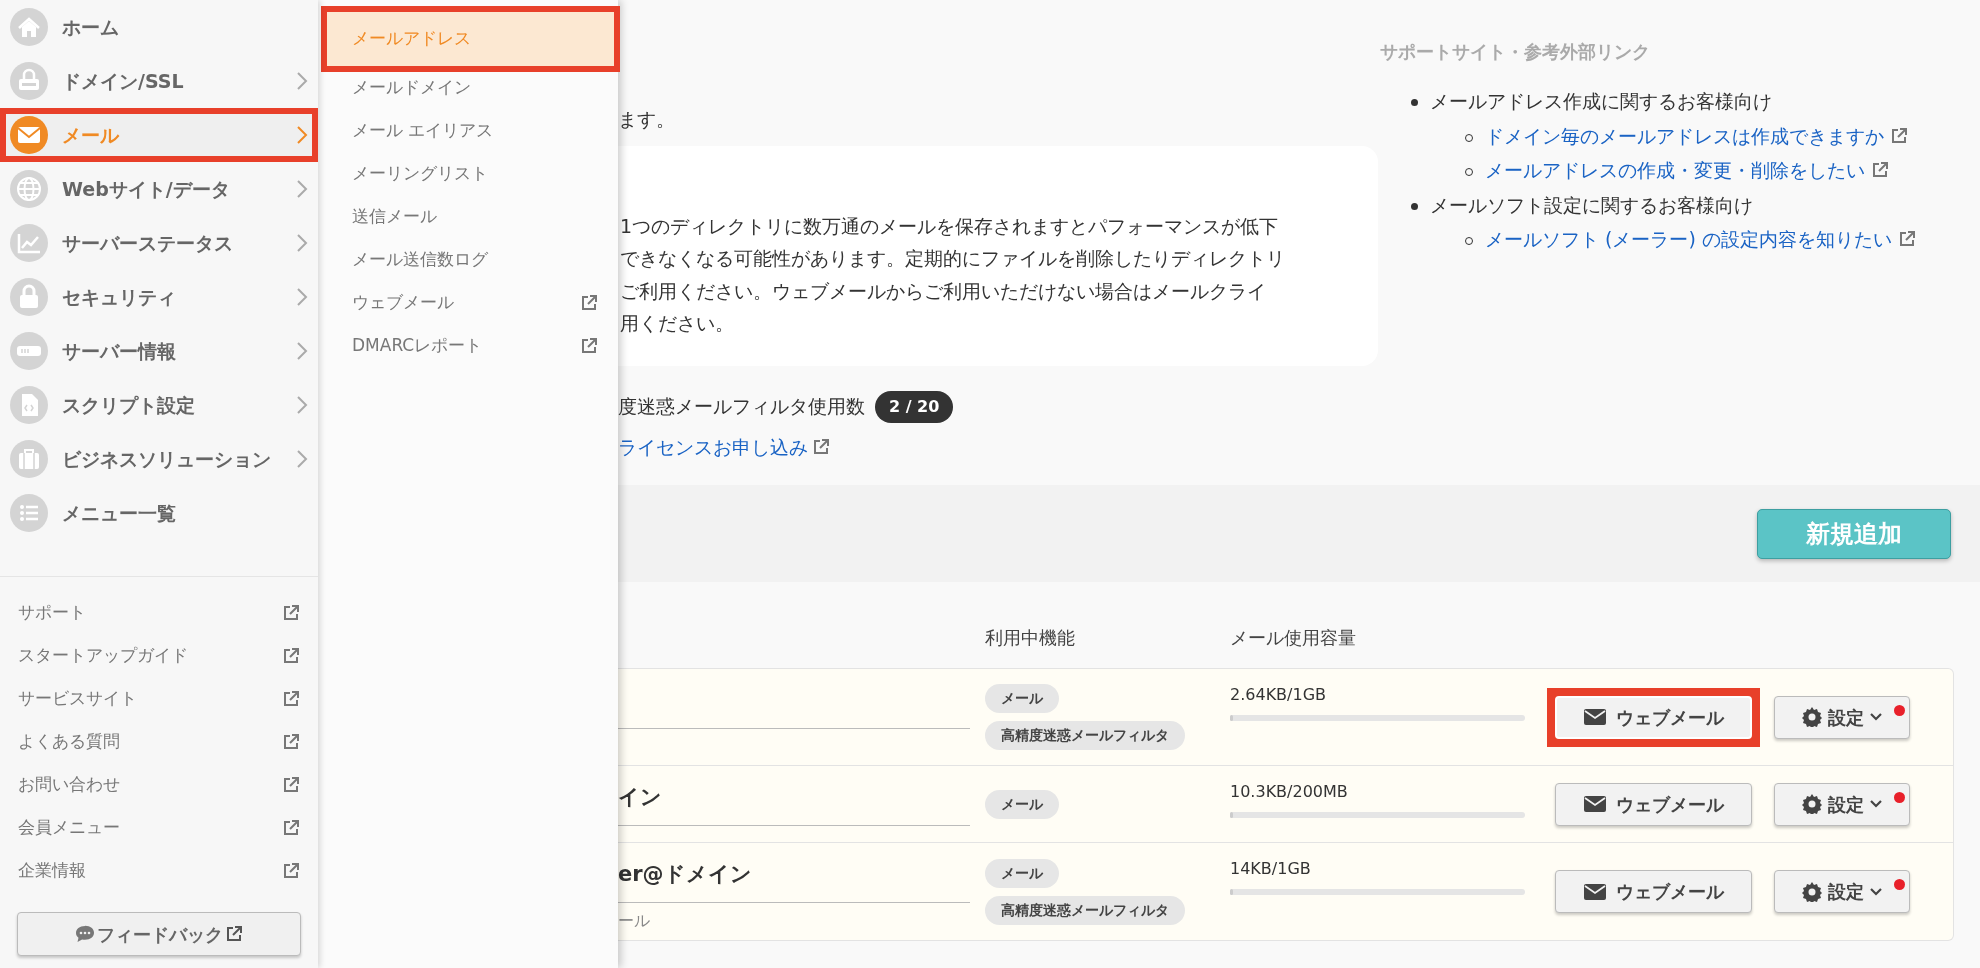 This screenshot has width=1980, height=968. I want to click on column-header: メール使用容量, so click(1293, 638).